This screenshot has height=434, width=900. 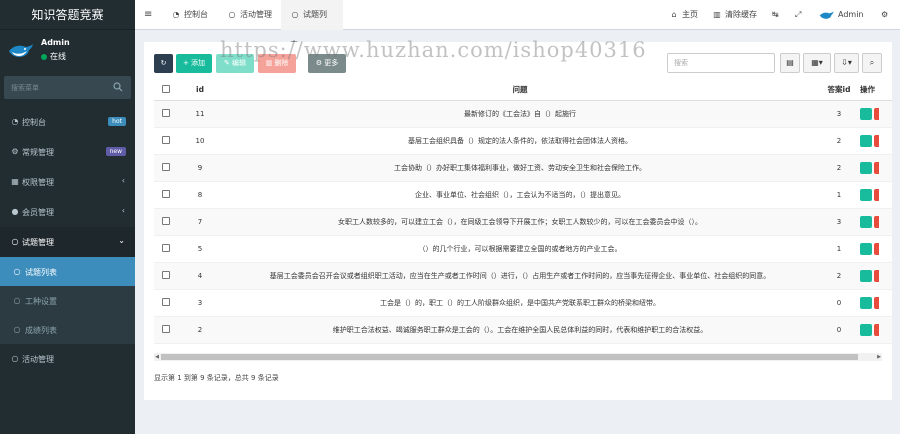 What do you see at coordinates (67, 87) in the screenshot?
I see `sidebar-search-input: 搜索菜单` at bounding box center [67, 87].